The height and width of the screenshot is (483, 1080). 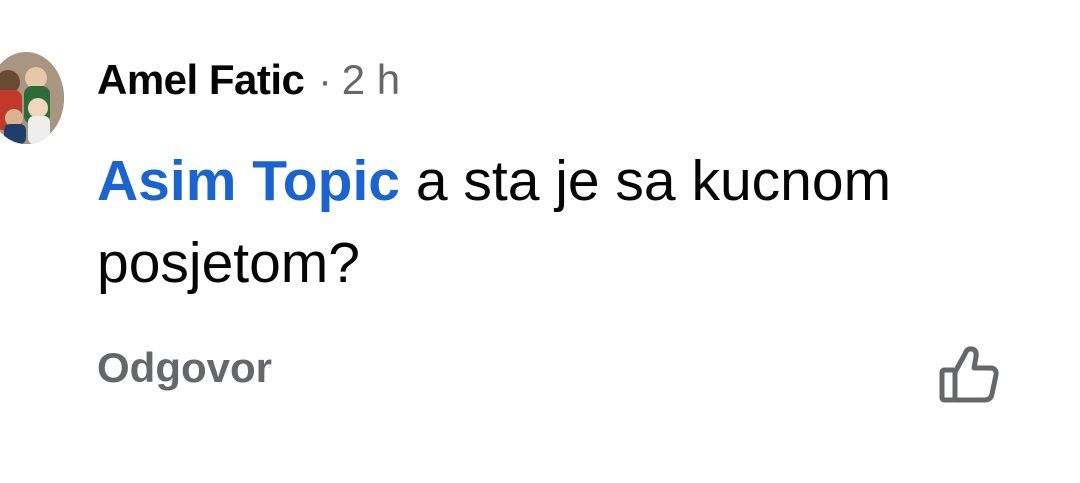 I want to click on thumbs-up-icon, so click(x=969, y=374).